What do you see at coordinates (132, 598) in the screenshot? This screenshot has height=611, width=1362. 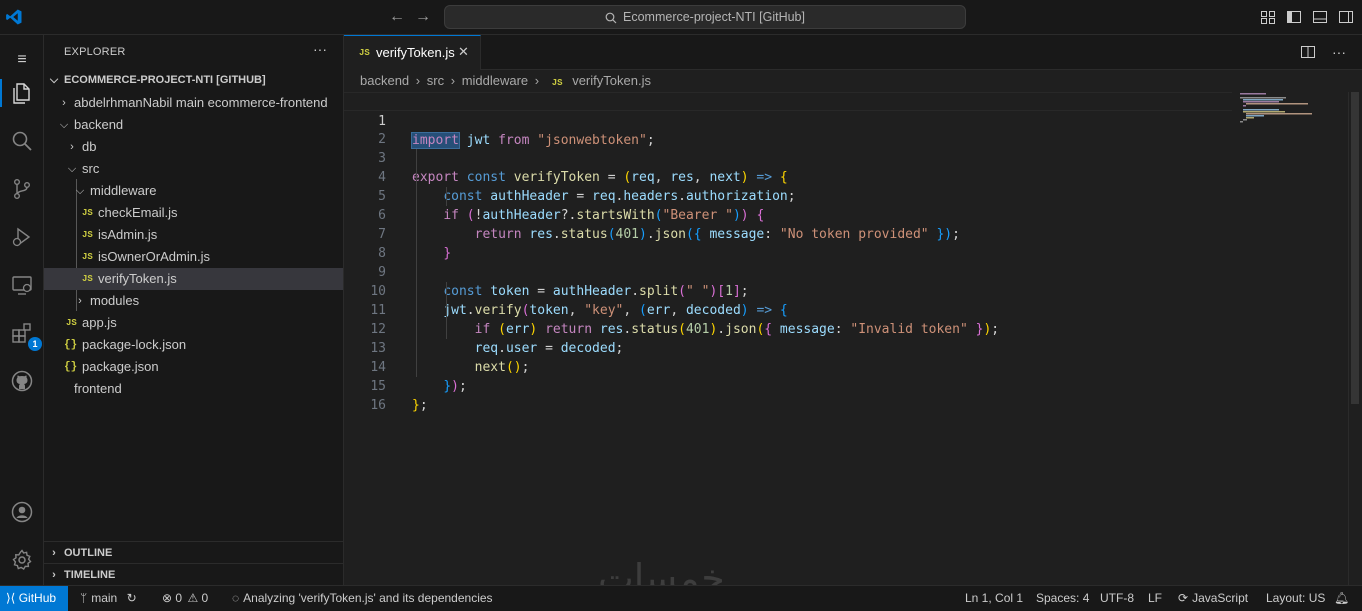 I see `sync-icon: ↻` at bounding box center [132, 598].